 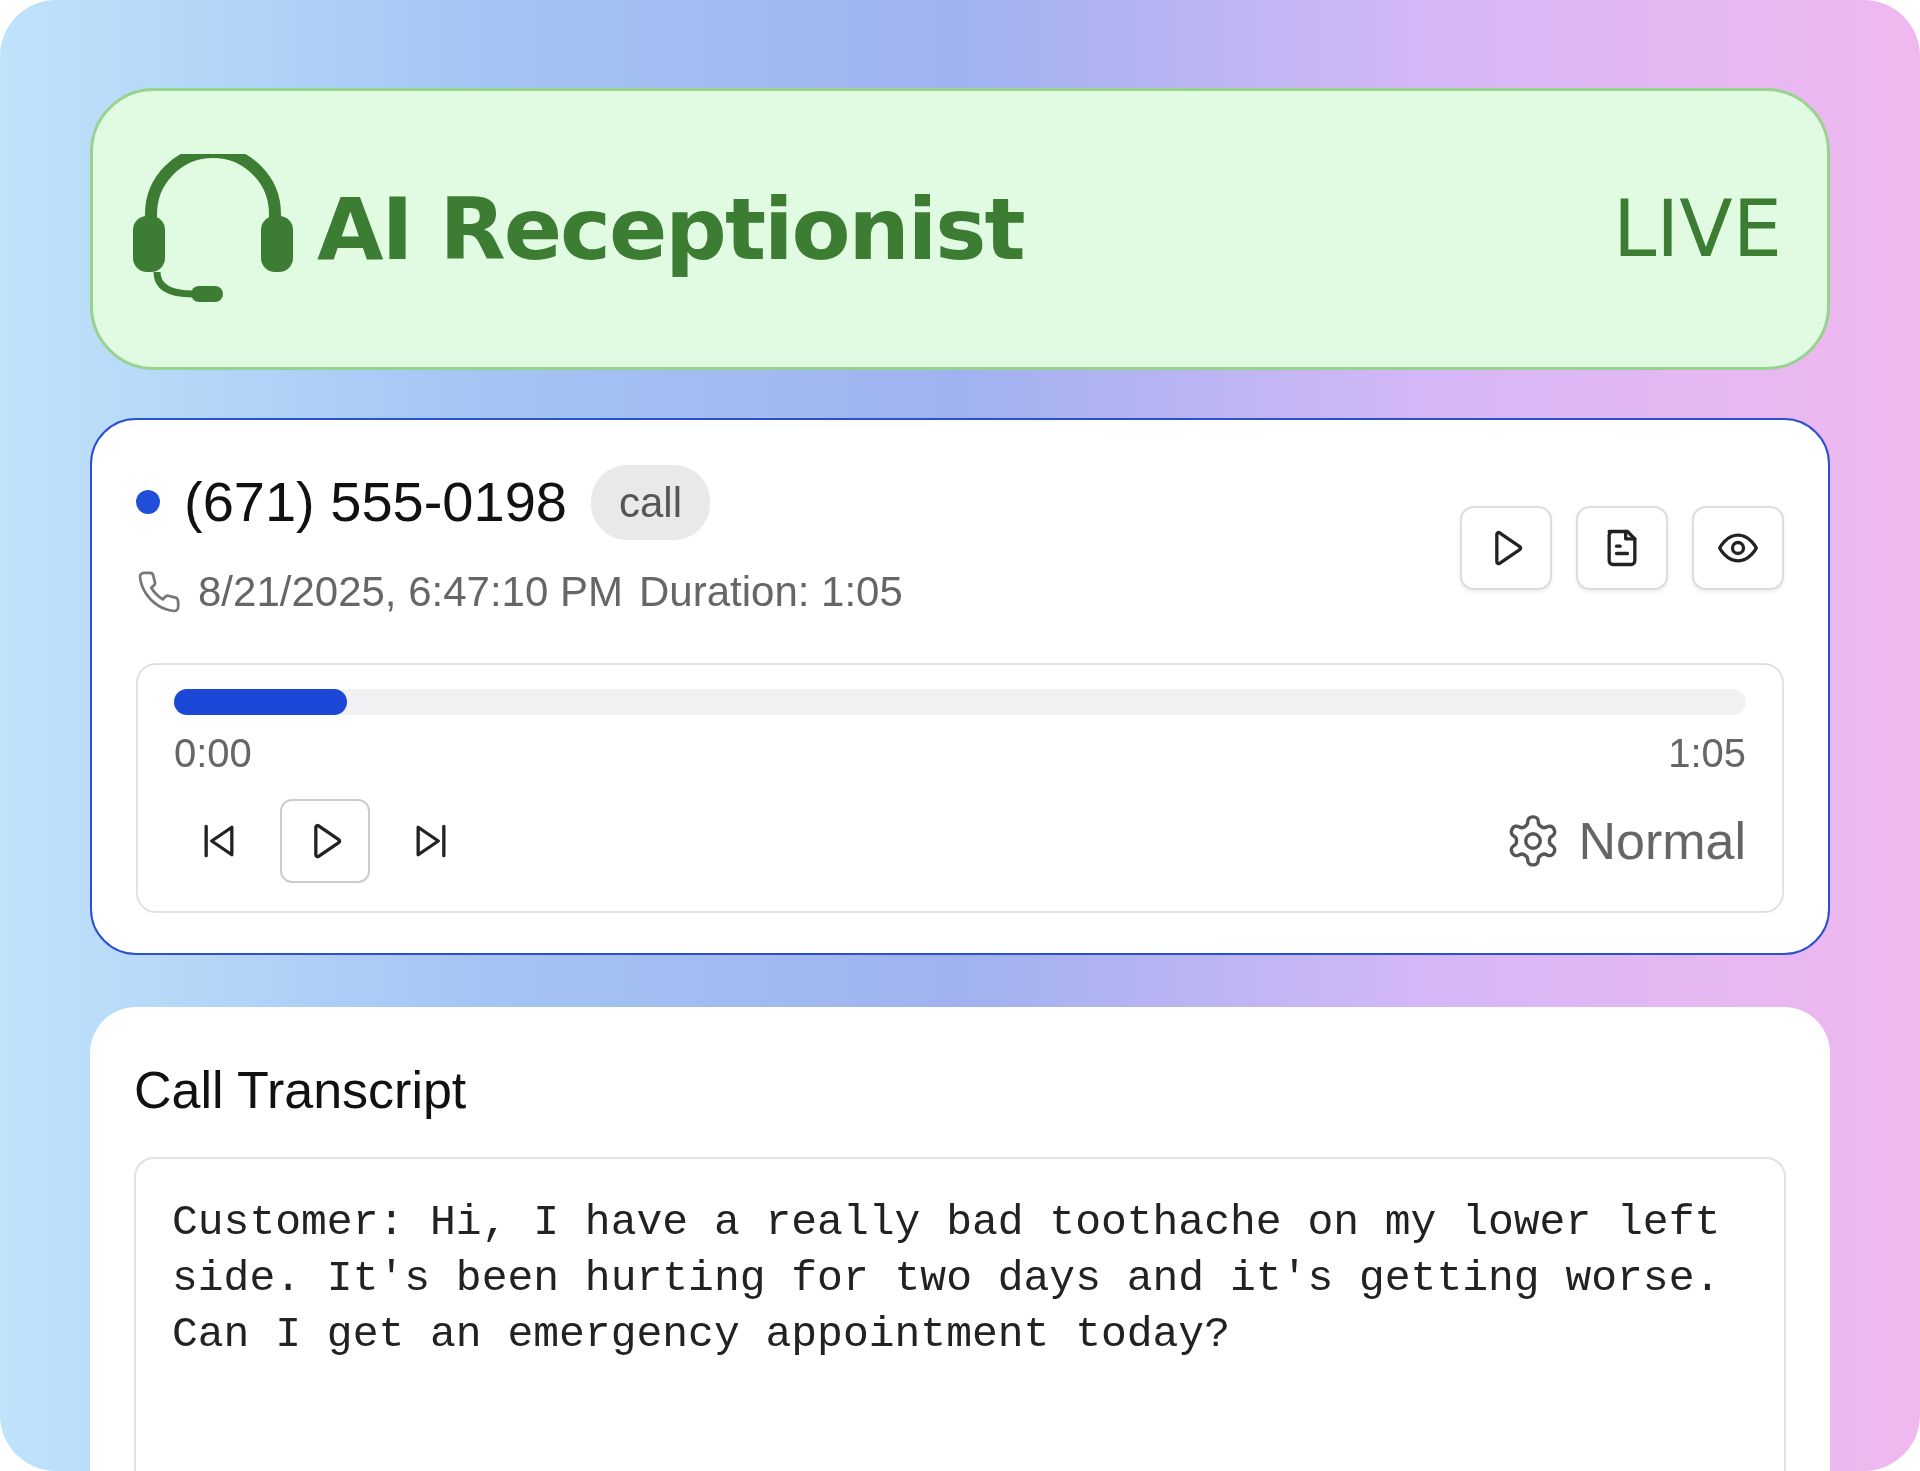 I want to click on transcript-title: Call Transcript, so click(x=301, y=1090).